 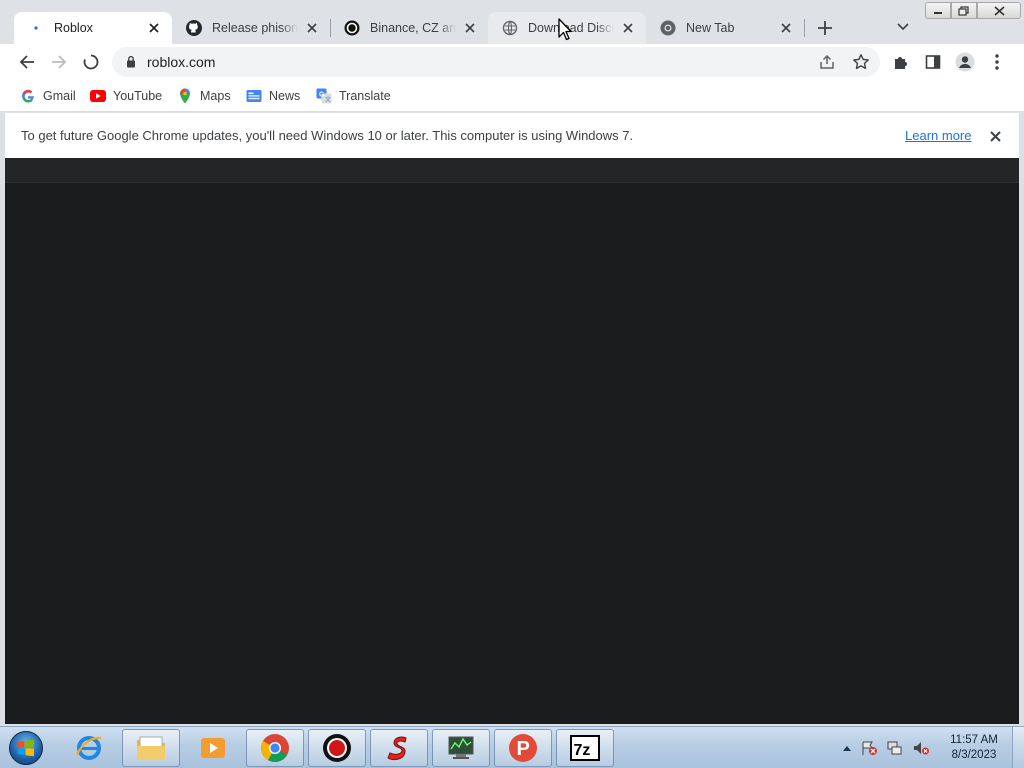 I want to click on bookmark-translate: G文 Translate, so click(x=353, y=96).